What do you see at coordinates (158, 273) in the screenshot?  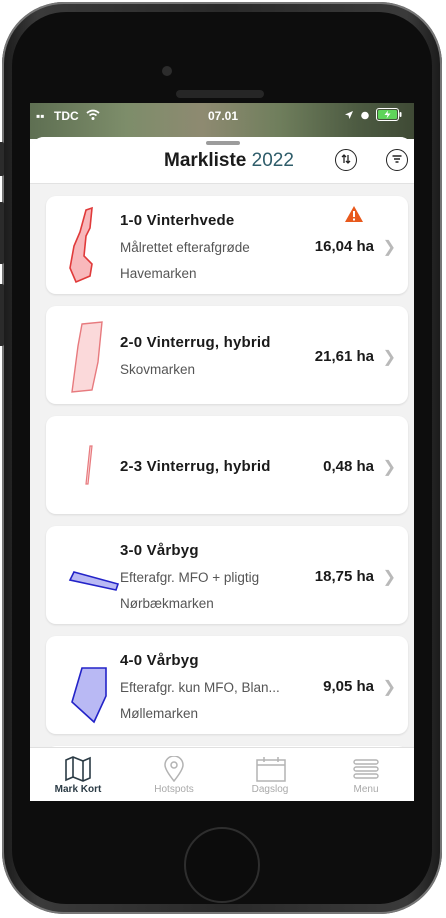 I see `field-location: Havemarken` at bounding box center [158, 273].